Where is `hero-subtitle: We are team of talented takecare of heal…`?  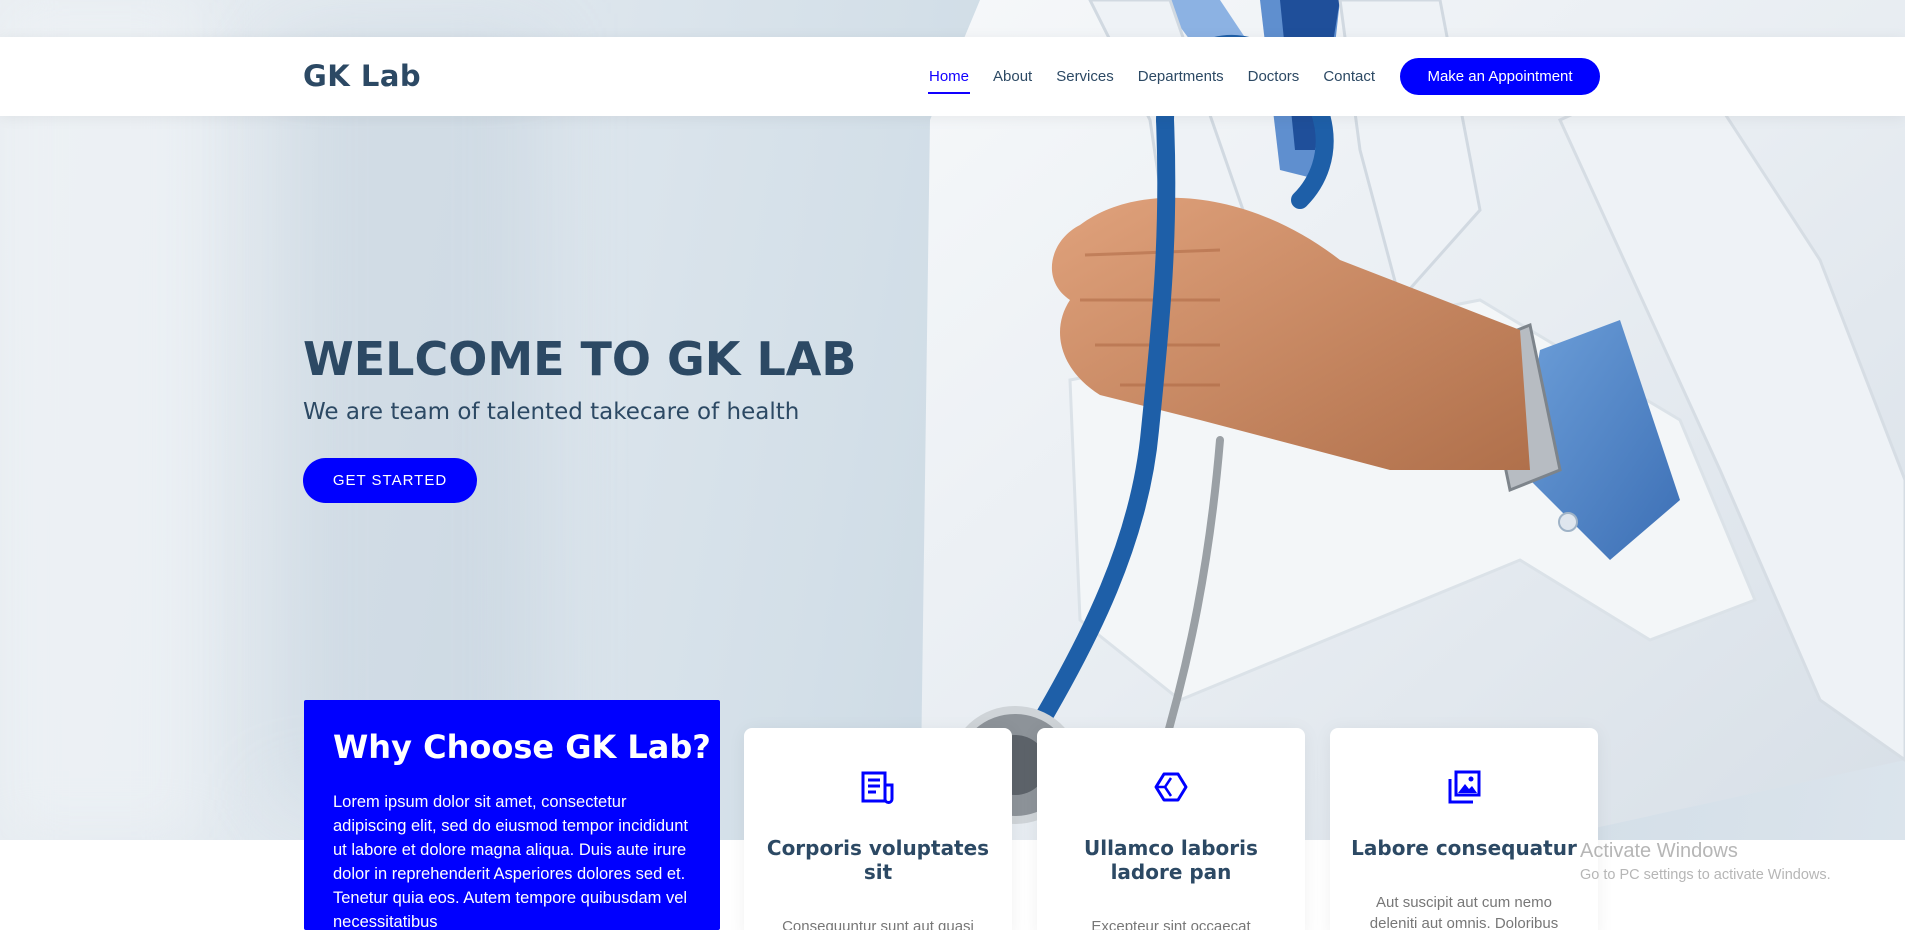 hero-subtitle: We are team of talented takecare of heal… is located at coordinates (551, 412).